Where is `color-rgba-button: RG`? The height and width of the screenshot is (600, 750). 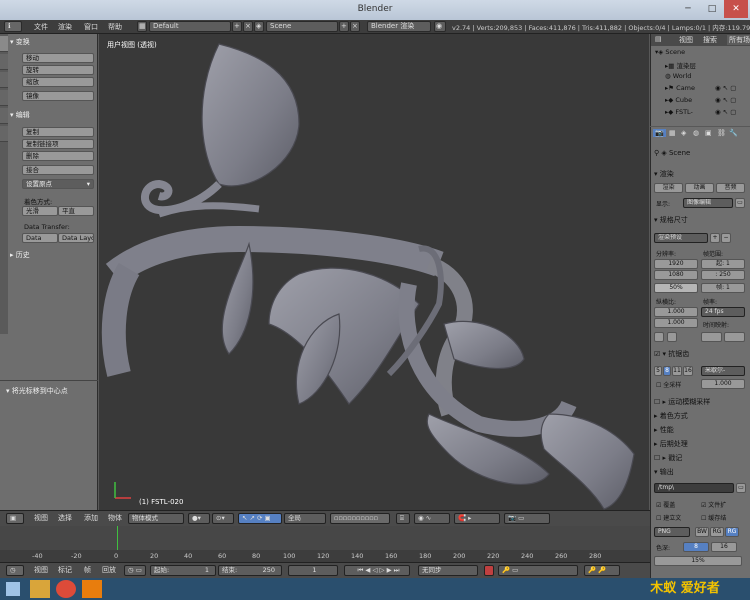 color-rgba-button: RG is located at coordinates (732, 532).